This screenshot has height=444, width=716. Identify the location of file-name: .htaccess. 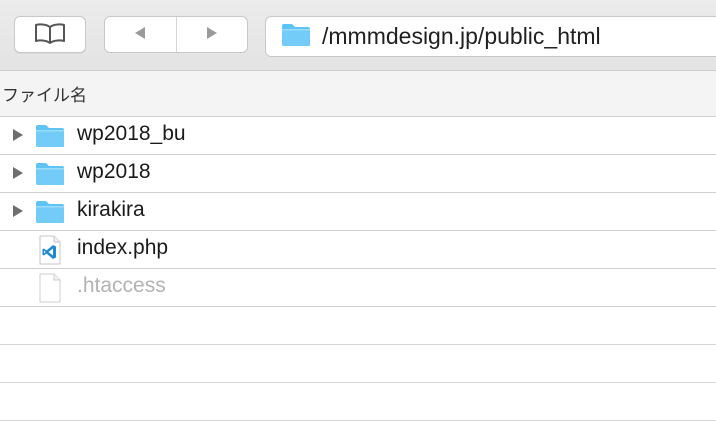
(121, 285).